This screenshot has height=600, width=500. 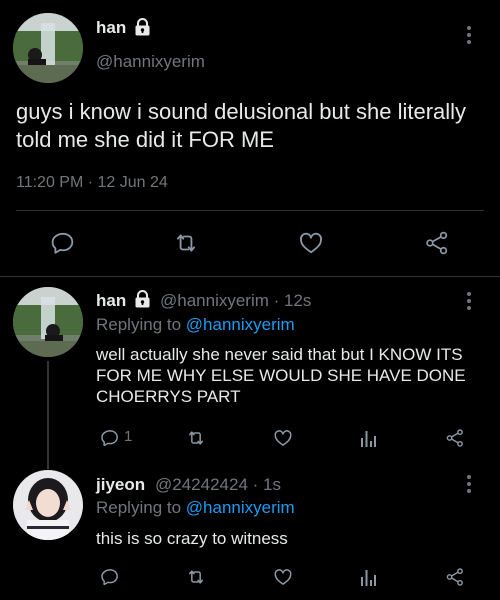 I want to click on reply-display-name: jiyeon, so click(x=120, y=485).